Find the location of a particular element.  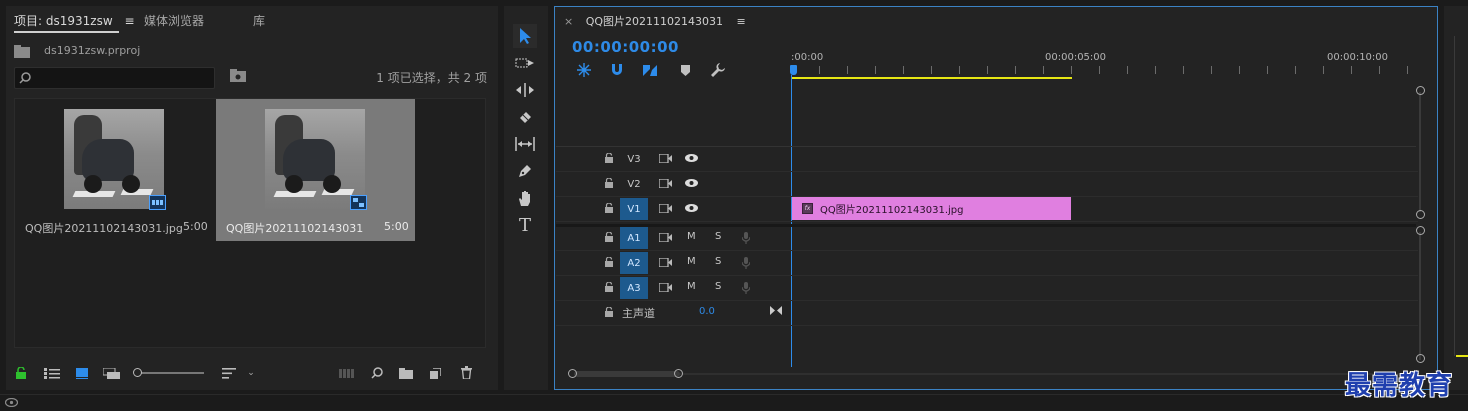

fx-badge-label: fx is located at coordinates (807, 208).